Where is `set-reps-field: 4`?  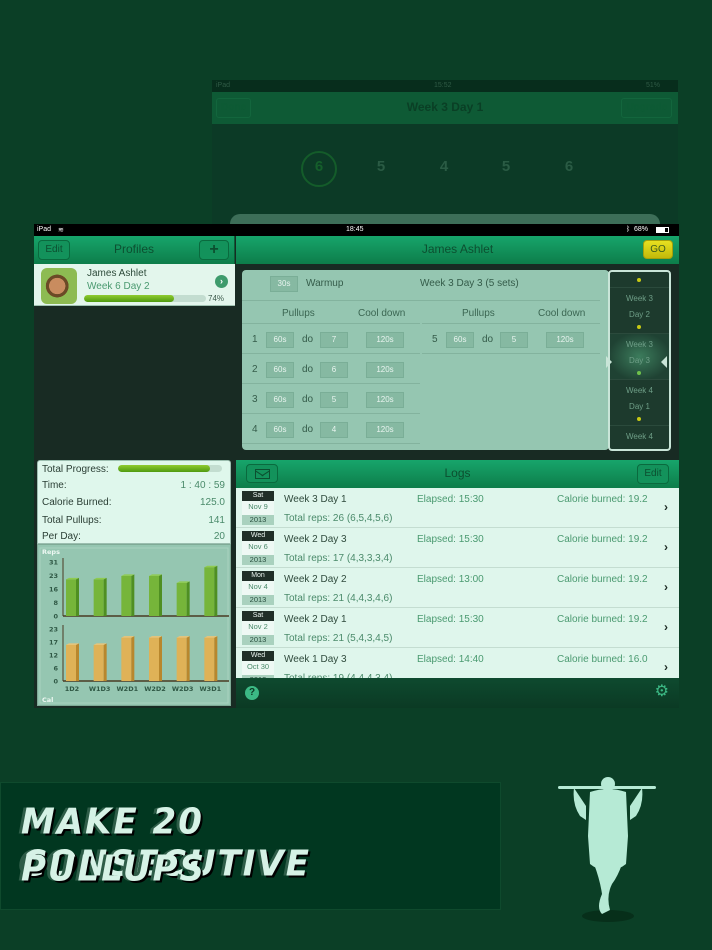 set-reps-field: 4 is located at coordinates (334, 430).